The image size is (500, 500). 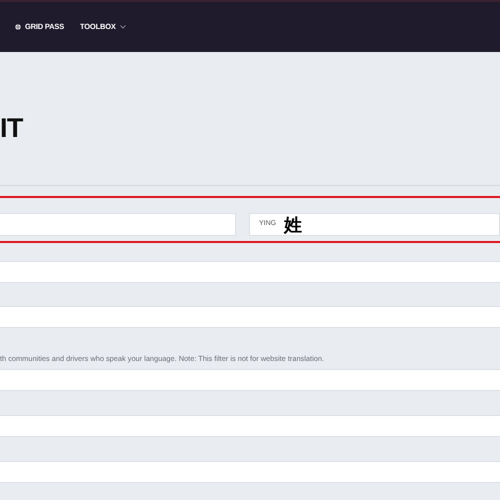 I want to click on annotation-text: 姓, so click(x=293, y=225).